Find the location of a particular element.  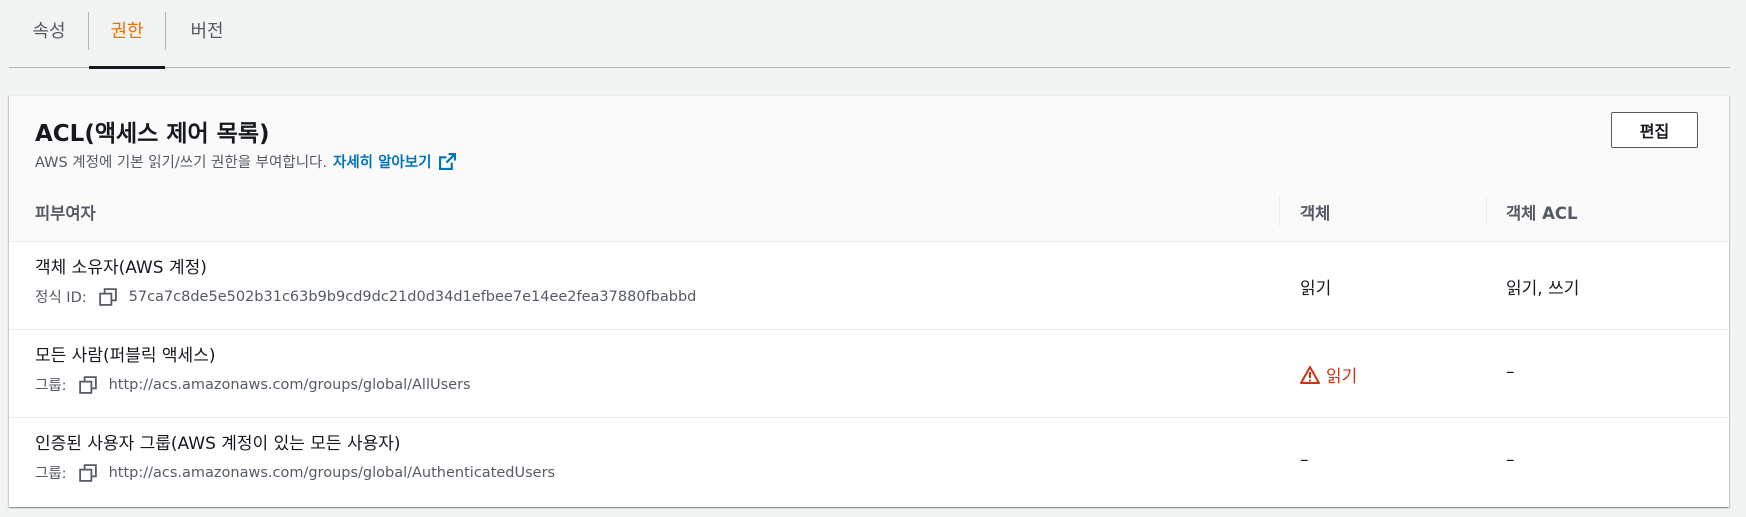

object-permission: – is located at coordinates (1304, 460).